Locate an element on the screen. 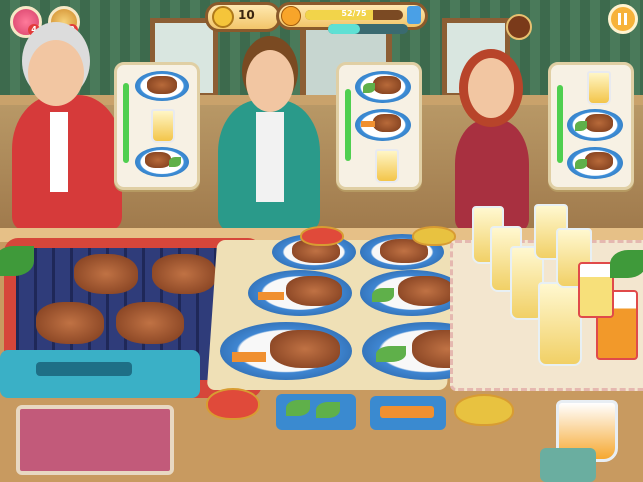 Image resolution: width=643 pixels, height=482 pixels. patience-bar-grandma is located at coordinates (126, 123).